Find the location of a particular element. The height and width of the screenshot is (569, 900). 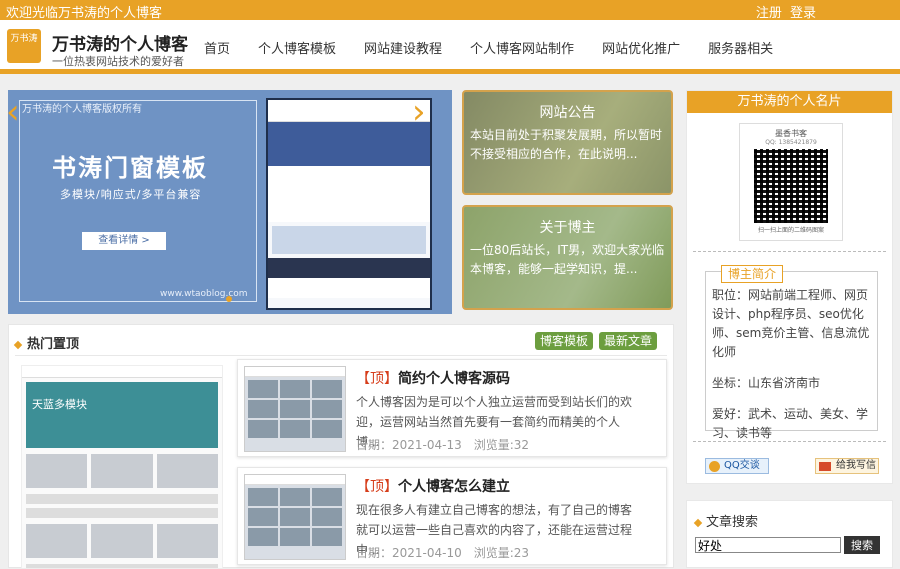

welcome-text: 欢迎光临万书涛的个人博客 is located at coordinates (84, 13).